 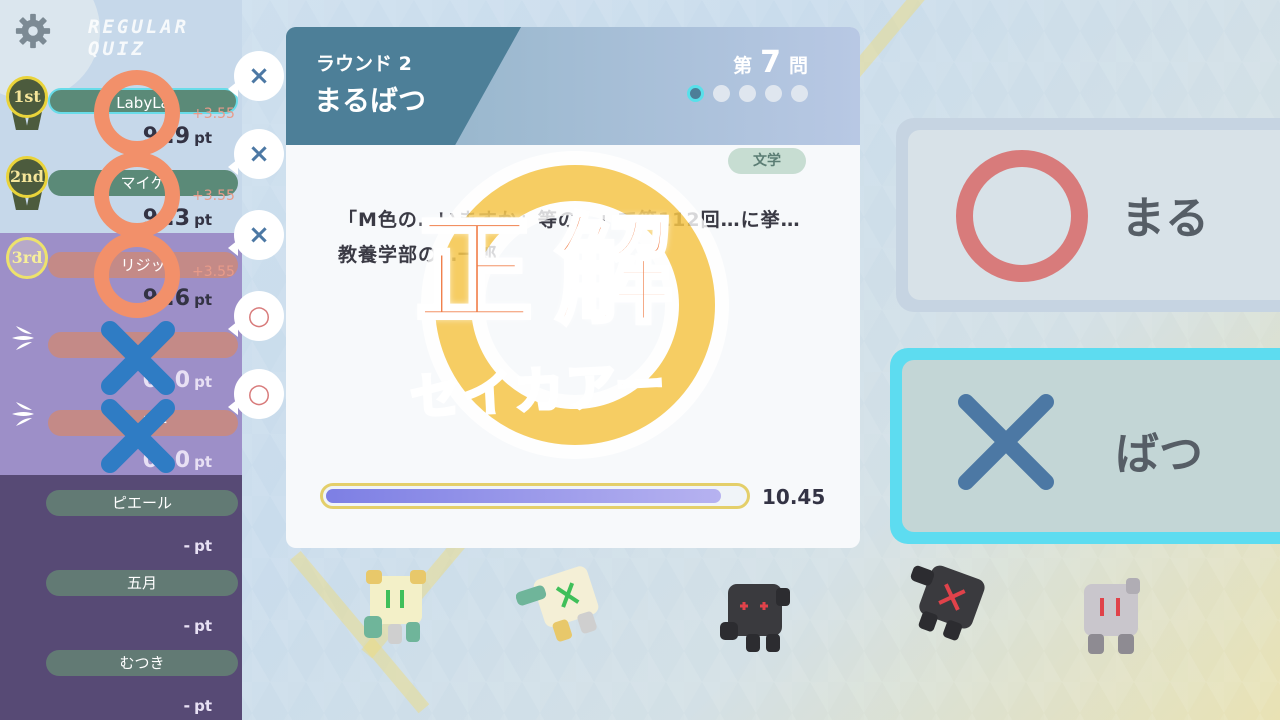 I want to click on circle-icon, so click(x=1022, y=216).